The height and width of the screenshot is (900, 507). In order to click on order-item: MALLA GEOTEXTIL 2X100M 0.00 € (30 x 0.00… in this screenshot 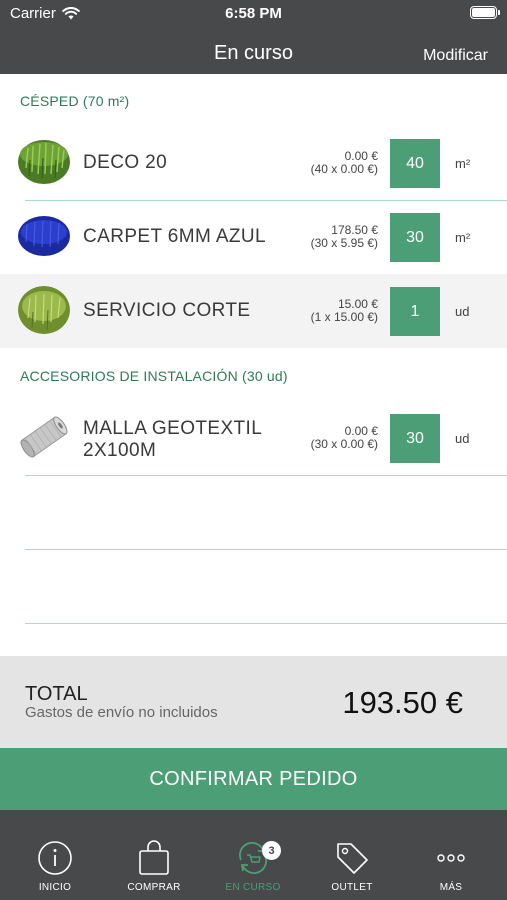, I will do `click(253, 438)`.